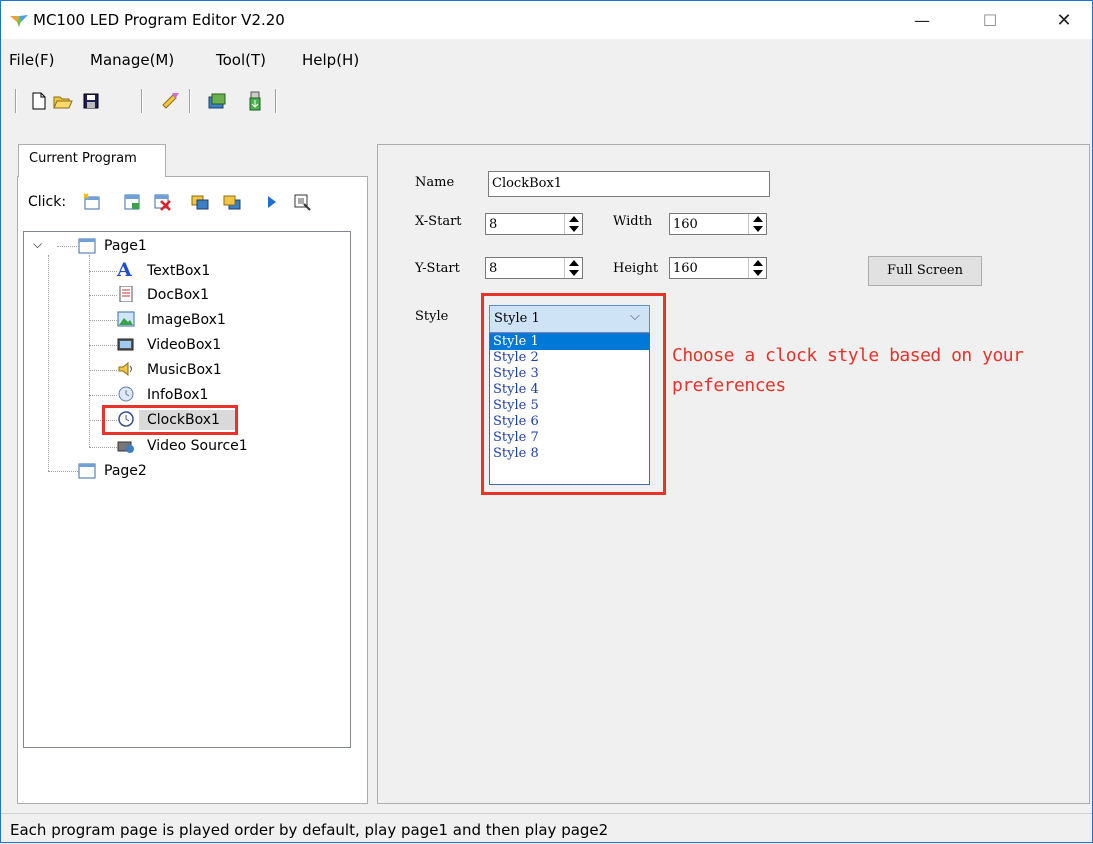 This screenshot has height=844, width=1093. I want to click on tree-item-infobox: InfoBox1, so click(177, 395).